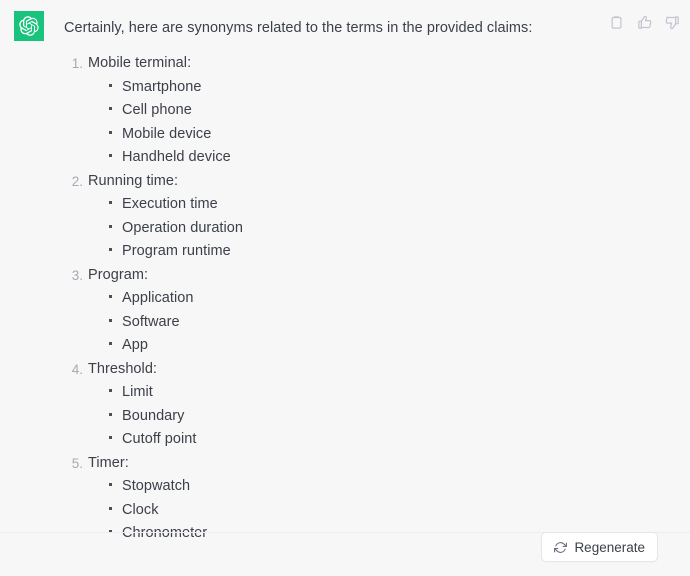 The width and height of the screenshot is (690, 576). Describe the element at coordinates (344, 417) in the screenshot. I see `list-item: Boundary` at that location.